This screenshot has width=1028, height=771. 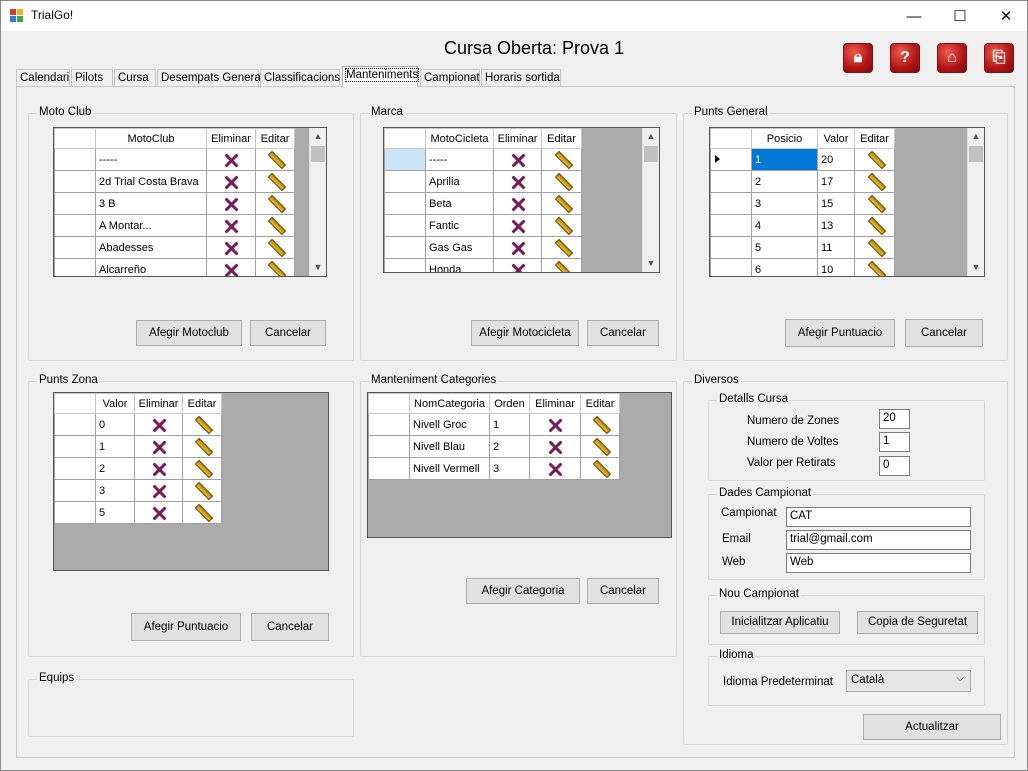 What do you see at coordinates (459, 138) in the screenshot?
I see `col-motocicleta: MotoCicleta` at bounding box center [459, 138].